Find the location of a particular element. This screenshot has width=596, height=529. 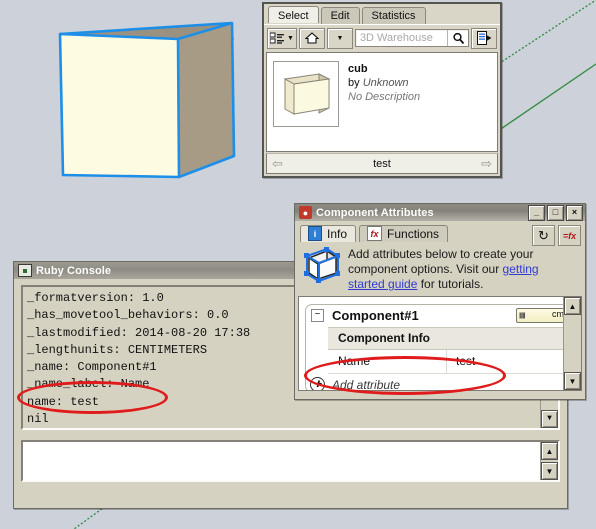

component-attributes-footer is located at coordinates (440, 402).